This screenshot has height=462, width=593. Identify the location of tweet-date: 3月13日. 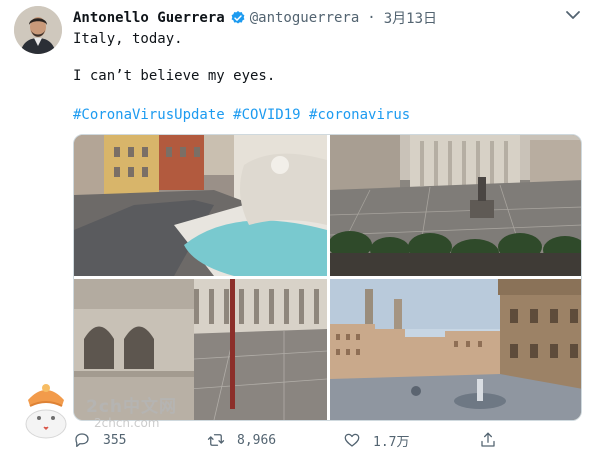
(410, 18).